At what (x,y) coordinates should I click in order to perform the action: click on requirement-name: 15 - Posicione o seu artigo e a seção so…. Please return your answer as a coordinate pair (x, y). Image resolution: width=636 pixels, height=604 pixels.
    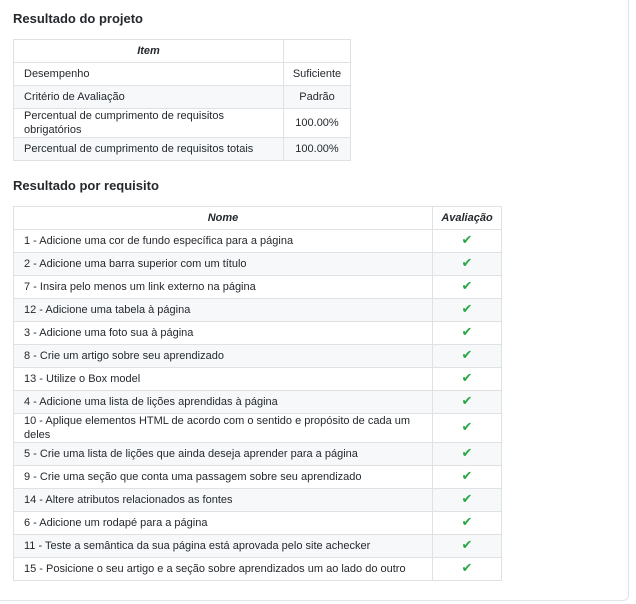
    Looking at the image, I should click on (223, 569).